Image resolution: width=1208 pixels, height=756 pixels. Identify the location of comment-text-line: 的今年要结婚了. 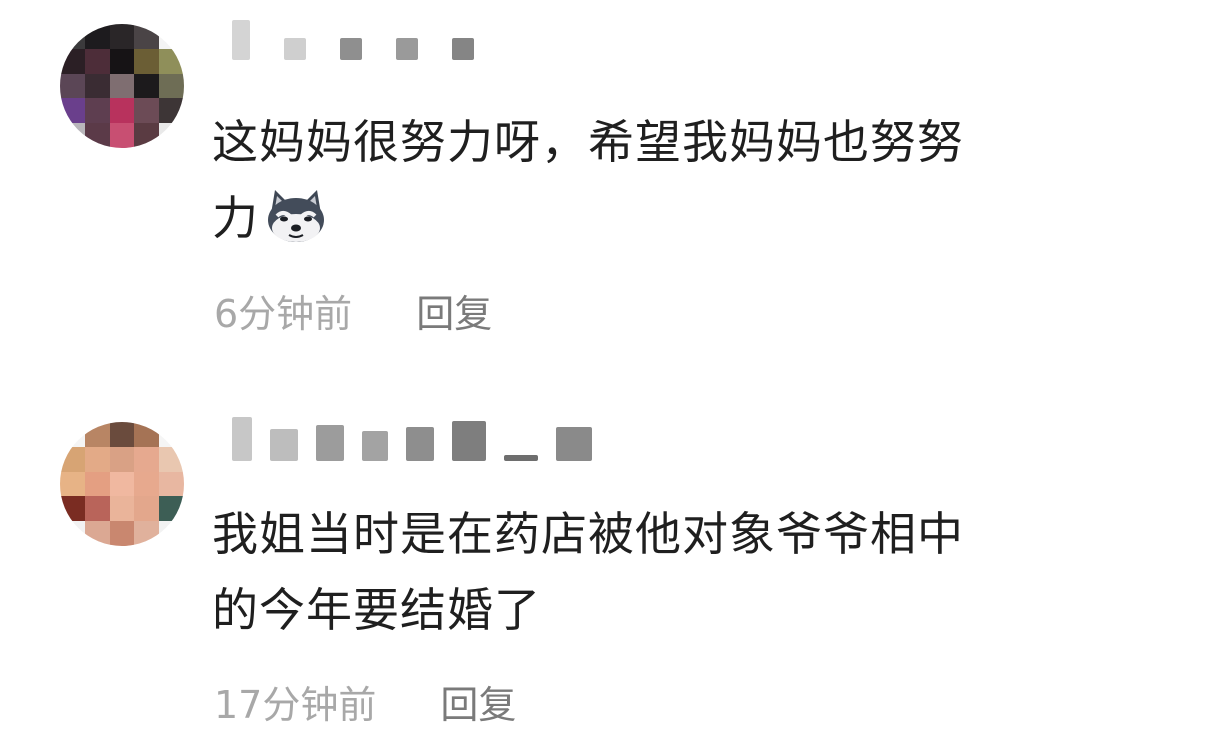
(376, 610).